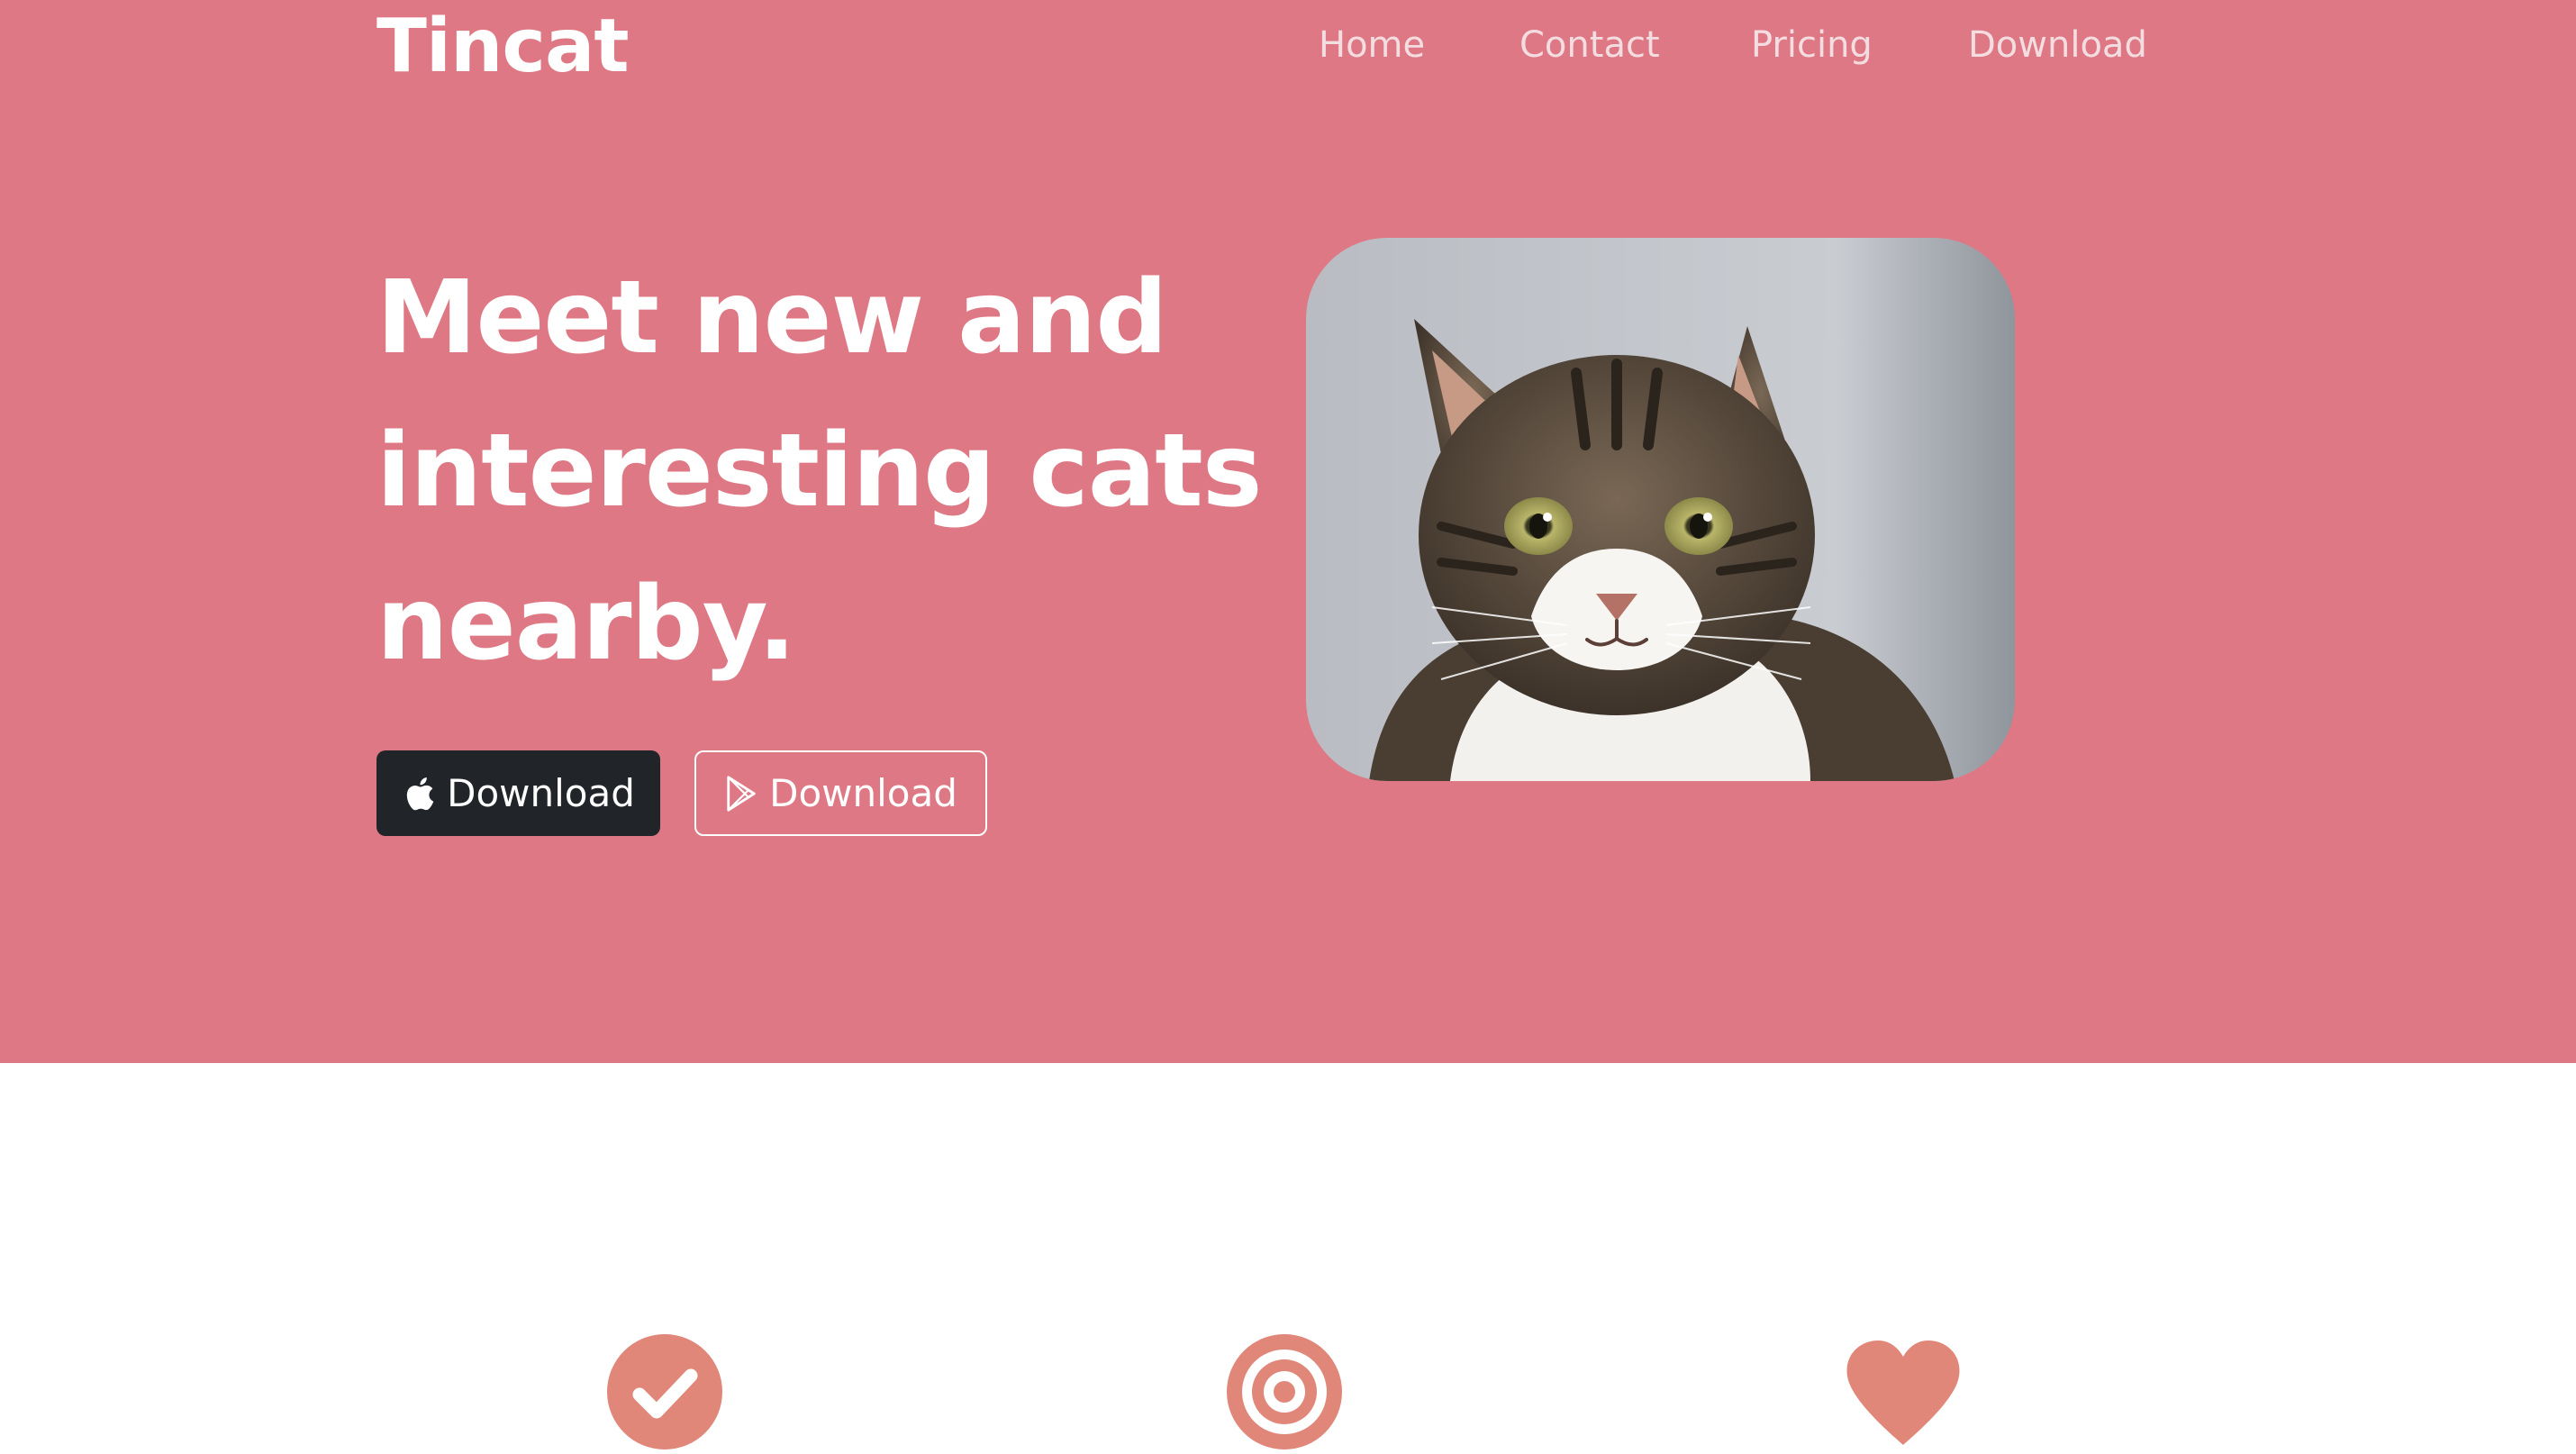  I want to click on nav-download: Download, so click(2057, 45).